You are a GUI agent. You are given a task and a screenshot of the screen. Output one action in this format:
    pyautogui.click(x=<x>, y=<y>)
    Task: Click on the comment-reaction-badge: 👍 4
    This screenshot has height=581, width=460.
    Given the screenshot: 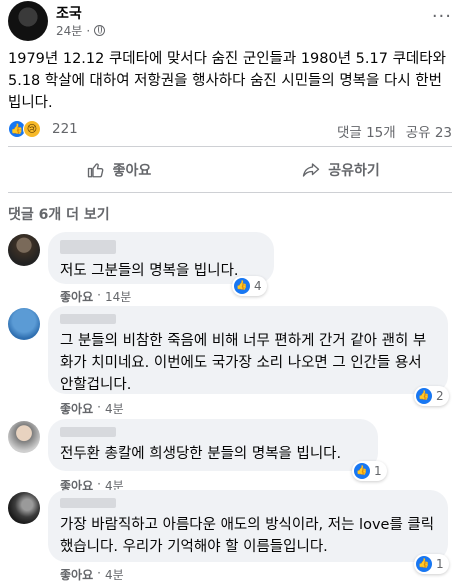 What is the action you would take?
    pyautogui.click(x=249, y=286)
    